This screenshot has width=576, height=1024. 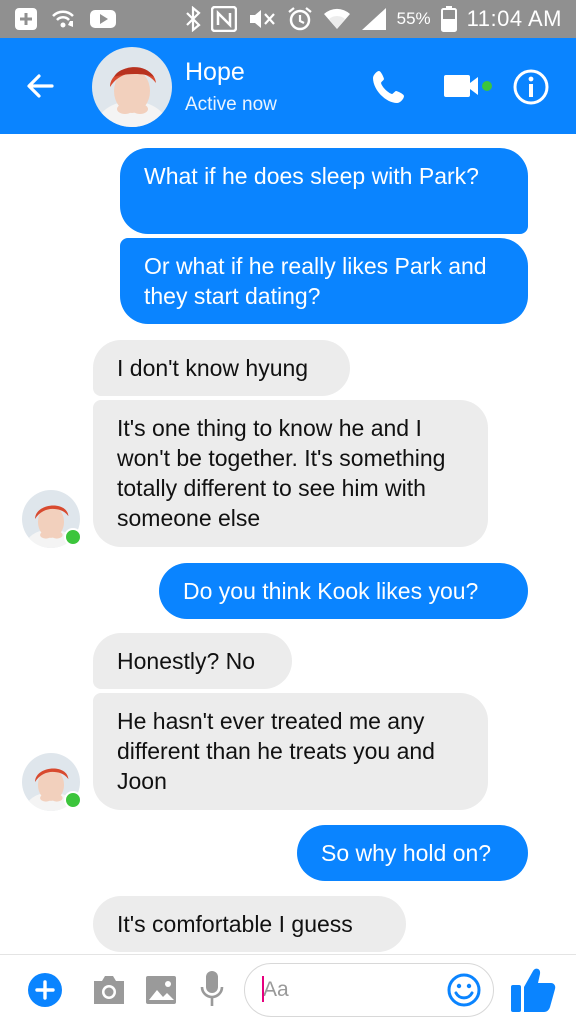 I want to click on camera-icon, so click(x=109, y=990).